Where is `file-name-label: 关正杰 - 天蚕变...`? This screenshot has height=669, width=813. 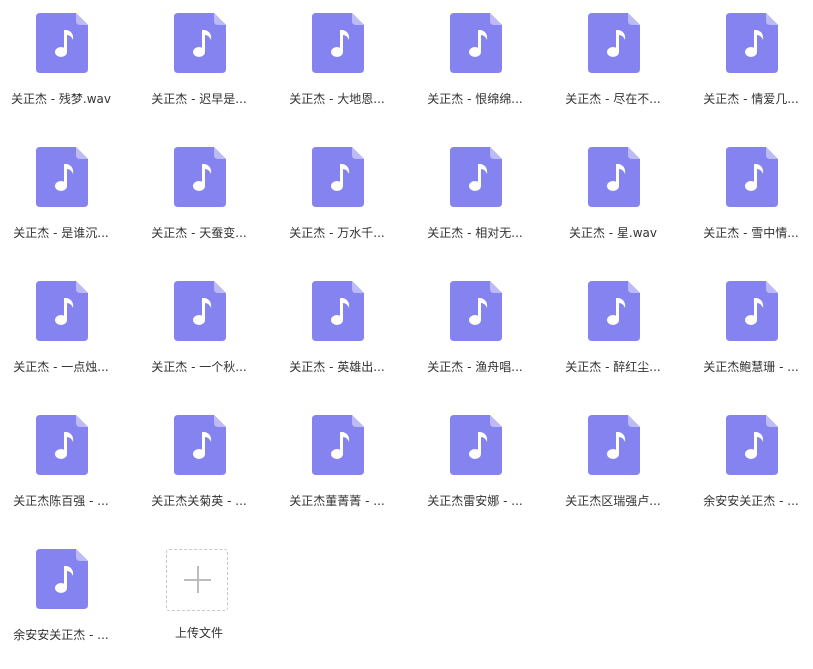 file-name-label: 关正杰 - 天蚕变... is located at coordinates (199, 233).